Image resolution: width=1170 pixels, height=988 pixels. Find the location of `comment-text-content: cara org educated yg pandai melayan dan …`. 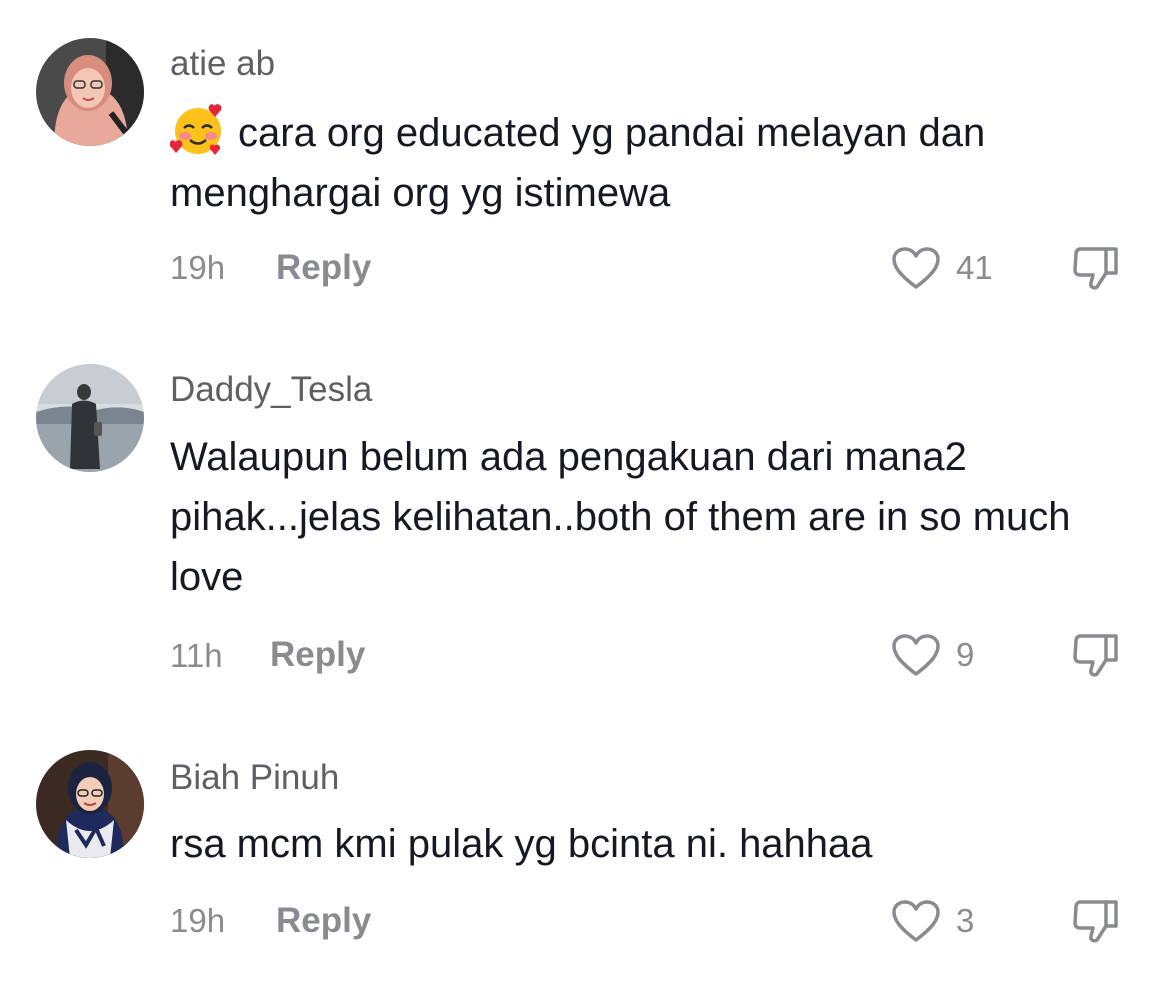

comment-text-content: cara org educated yg pandai melayan dan … is located at coordinates (578, 163).